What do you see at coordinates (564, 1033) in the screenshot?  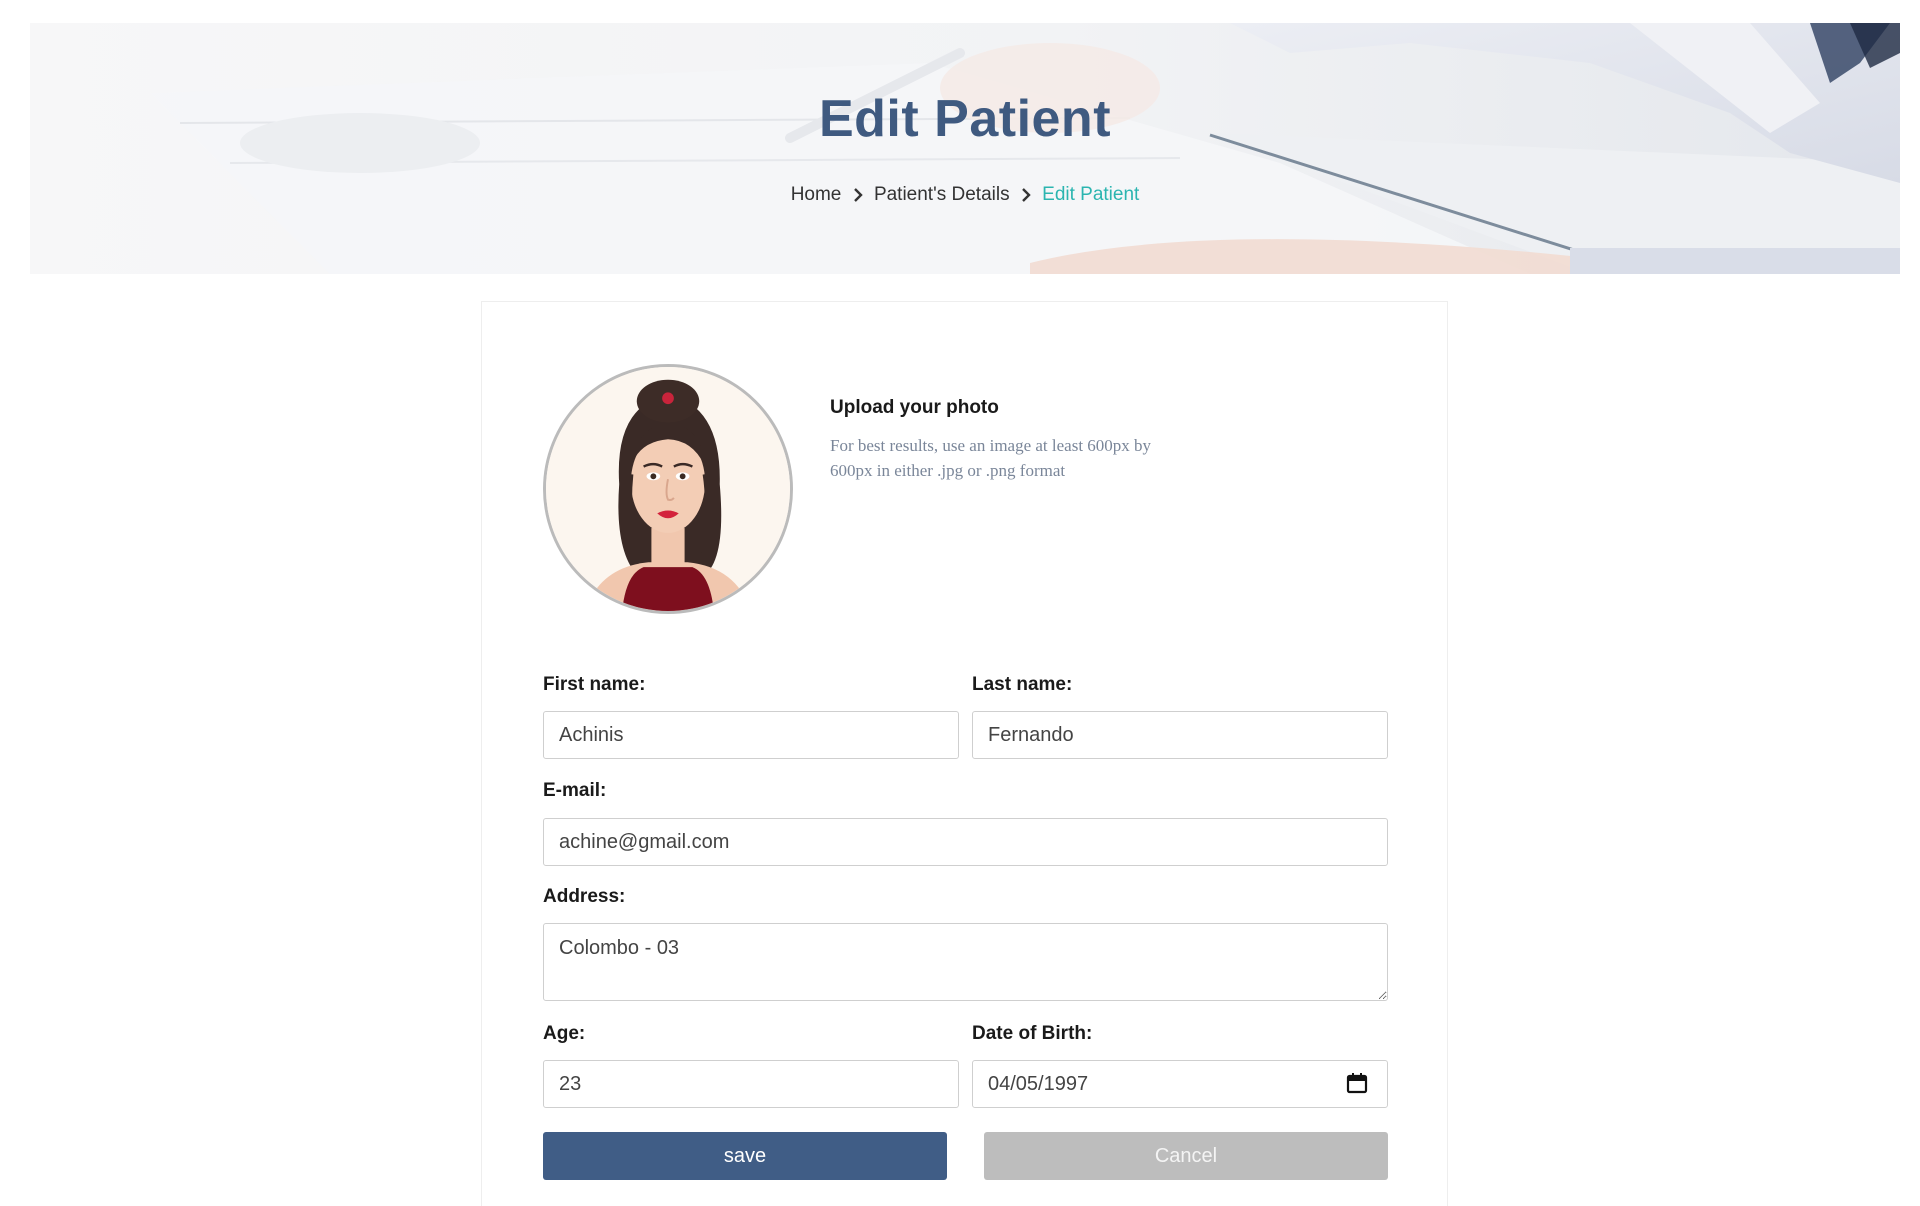 I see `age-label: Age:` at bounding box center [564, 1033].